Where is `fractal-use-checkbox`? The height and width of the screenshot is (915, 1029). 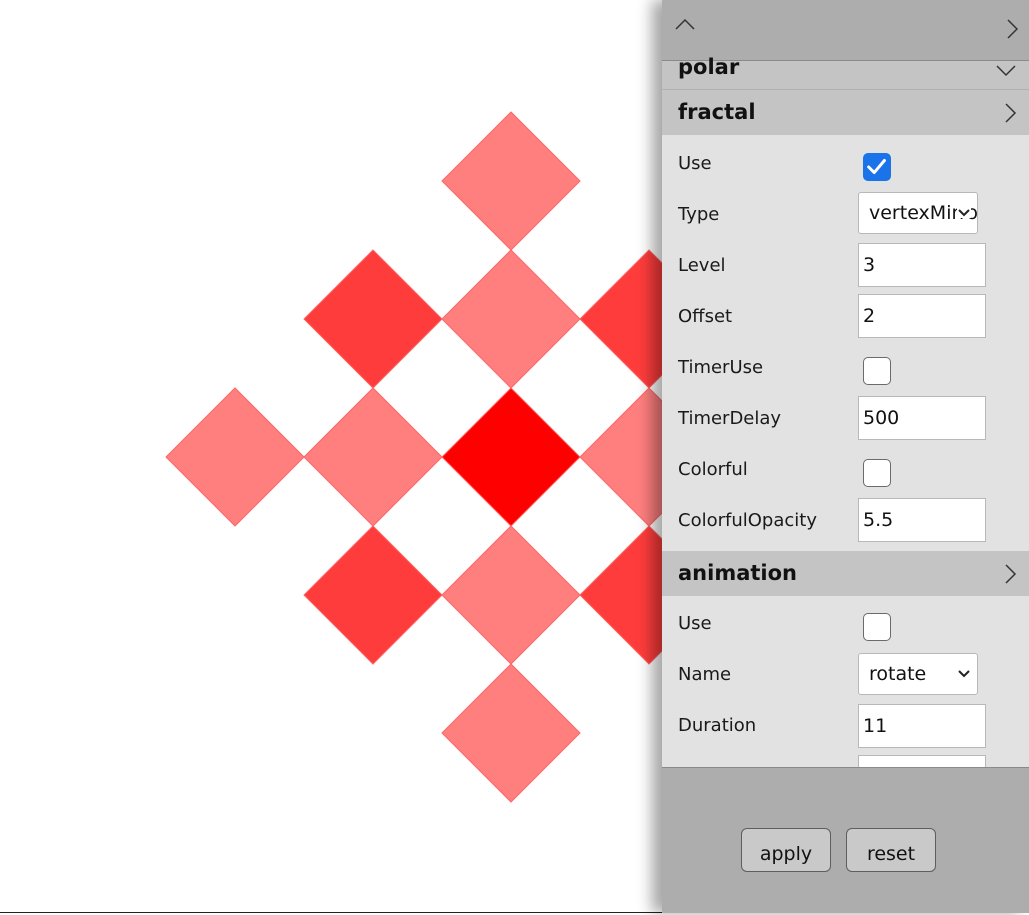 fractal-use-checkbox is located at coordinates (877, 167).